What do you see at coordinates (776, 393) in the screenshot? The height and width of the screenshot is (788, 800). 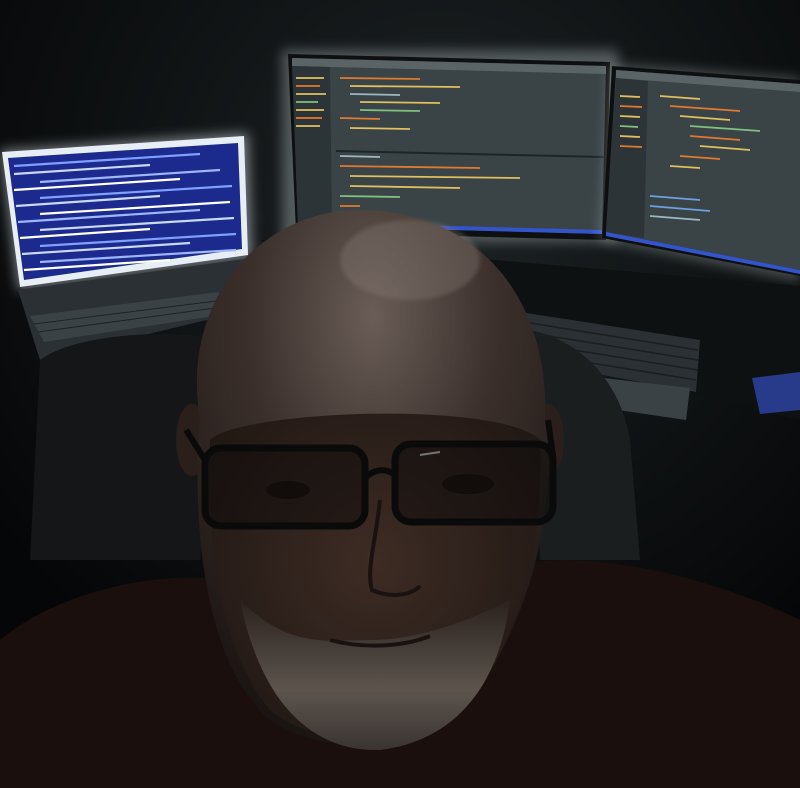 I see `blue-object` at bounding box center [776, 393].